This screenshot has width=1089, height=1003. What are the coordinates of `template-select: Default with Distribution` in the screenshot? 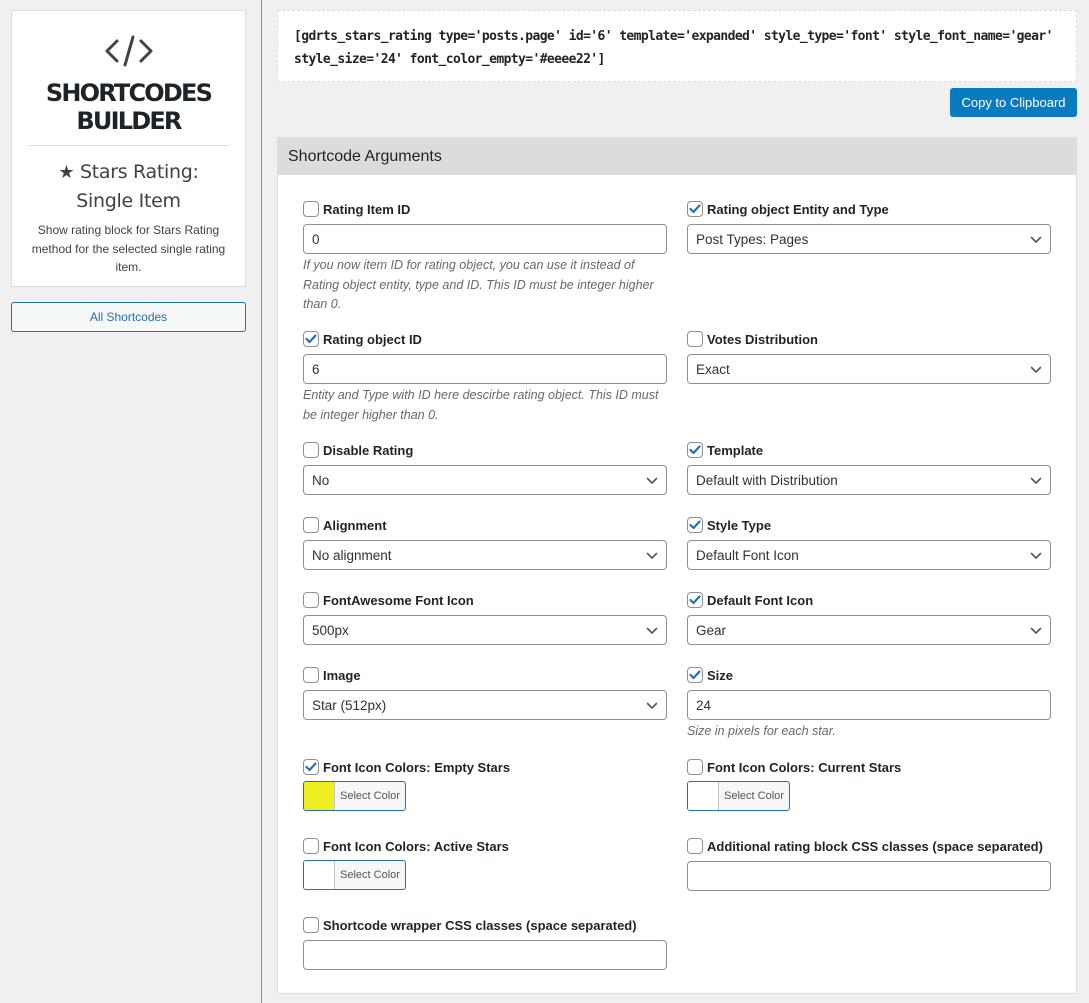 It's located at (869, 480).